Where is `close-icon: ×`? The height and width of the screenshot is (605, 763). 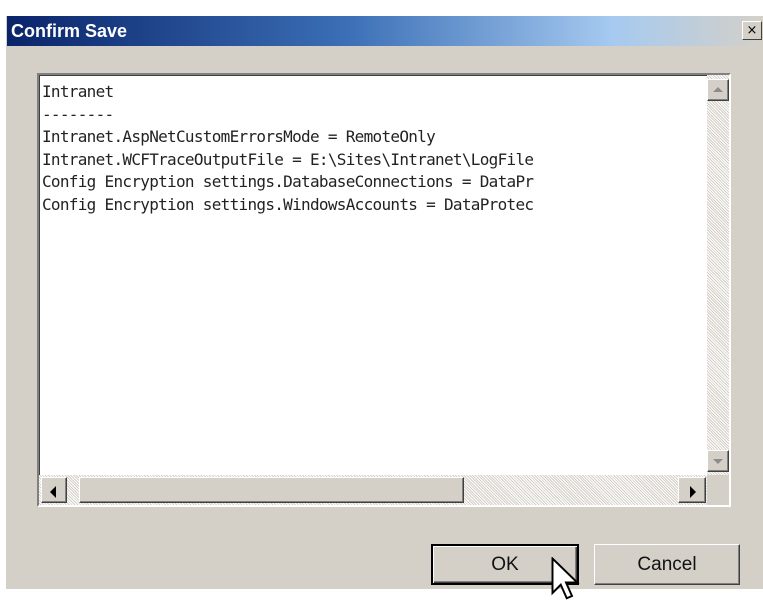
close-icon: × is located at coordinates (752, 30).